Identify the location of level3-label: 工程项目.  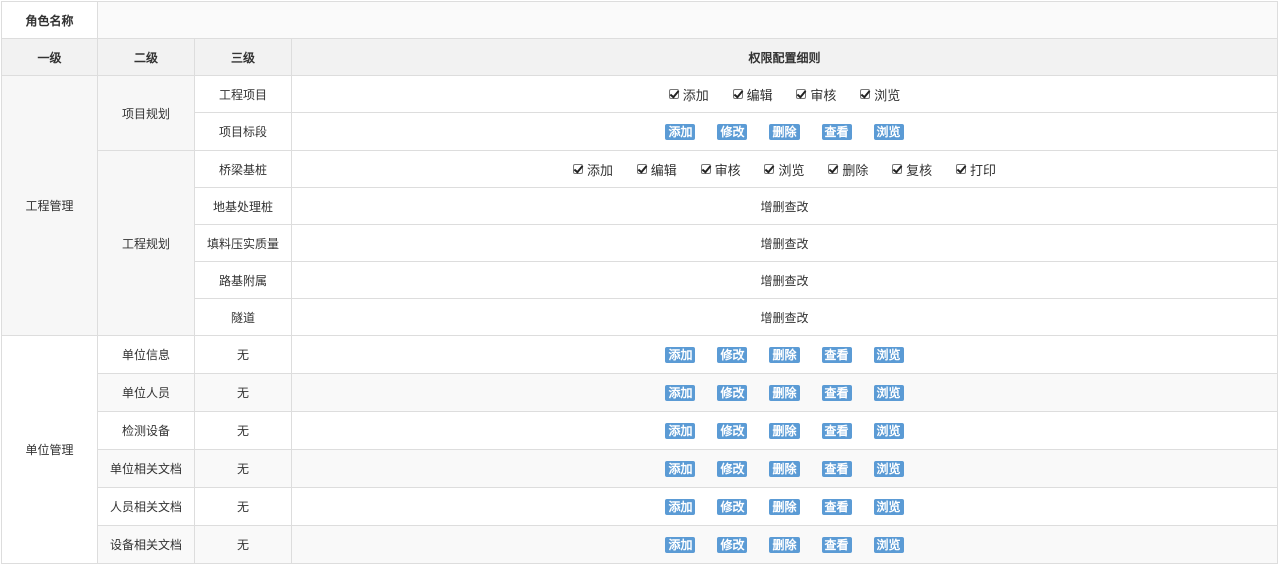
(243, 94).